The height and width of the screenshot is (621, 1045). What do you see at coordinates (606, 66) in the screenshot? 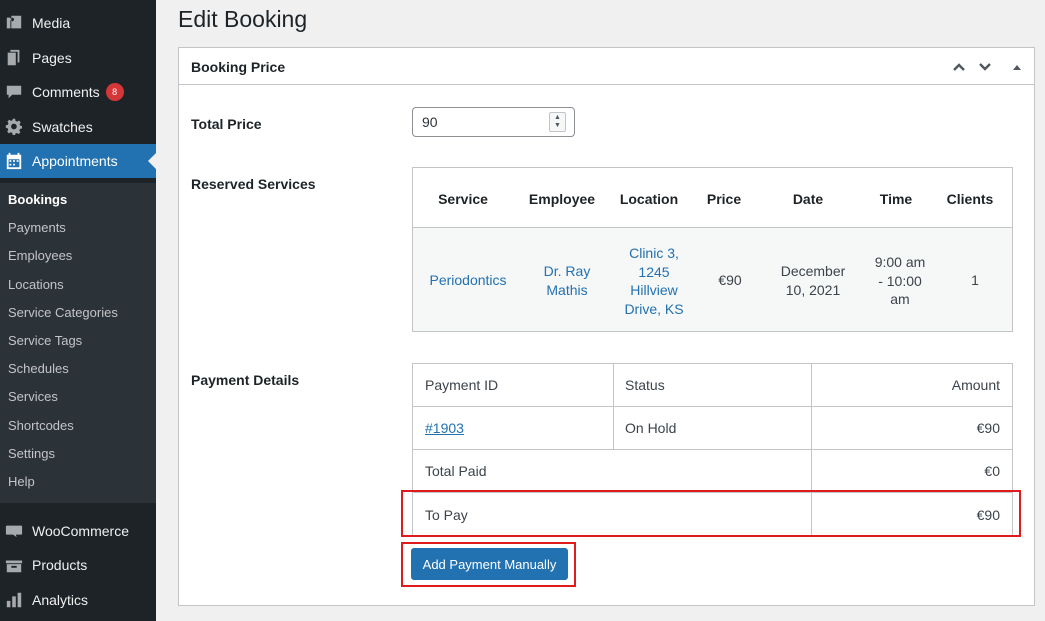
I see `panel-header: Booking Price` at bounding box center [606, 66].